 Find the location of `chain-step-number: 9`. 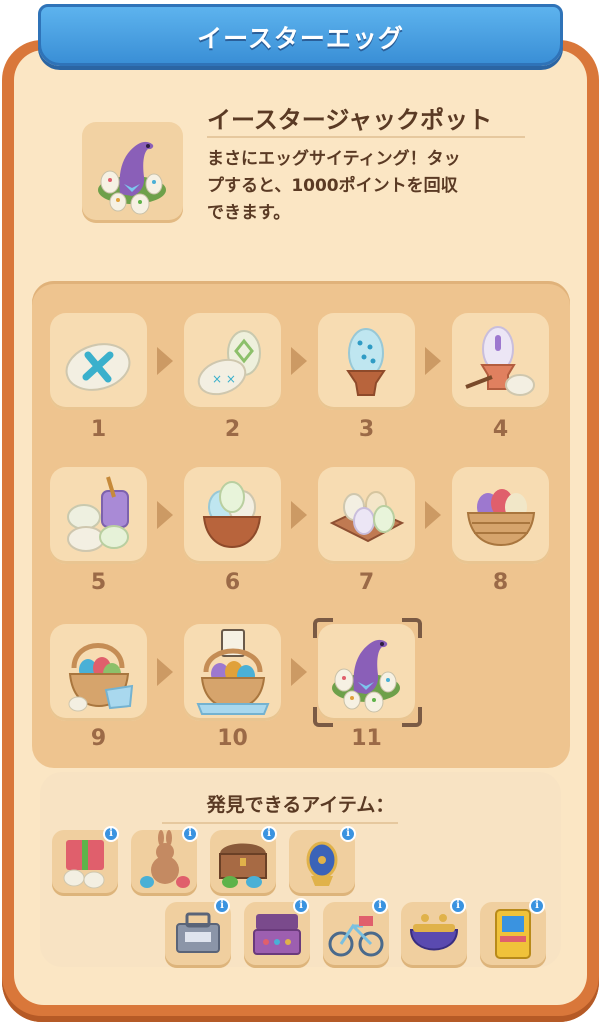

chain-step-number: 9 is located at coordinates (98, 738).